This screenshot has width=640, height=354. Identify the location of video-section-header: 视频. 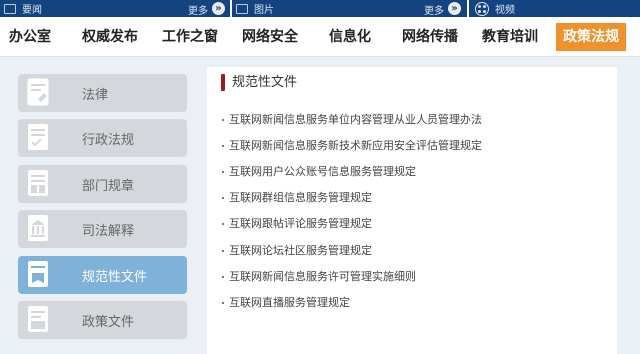
(554, 8).